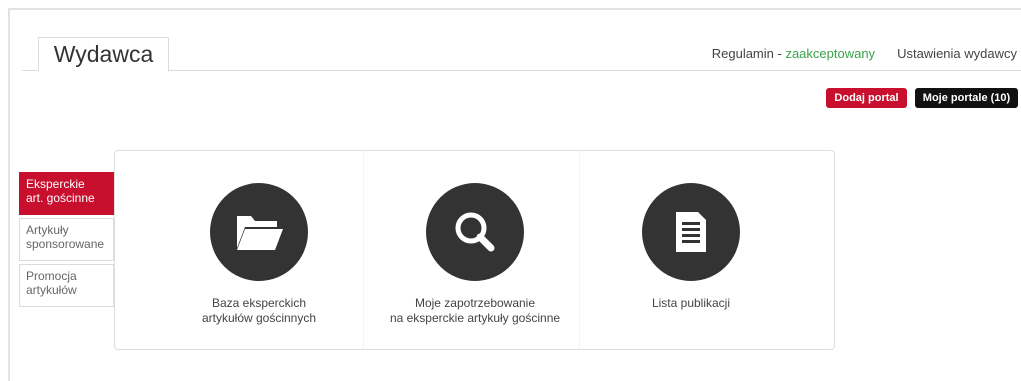 Image resolution: width=1021 pixels, height=381 pixels. I want to click on card-label: Lista publikacji, so click(691, 303).